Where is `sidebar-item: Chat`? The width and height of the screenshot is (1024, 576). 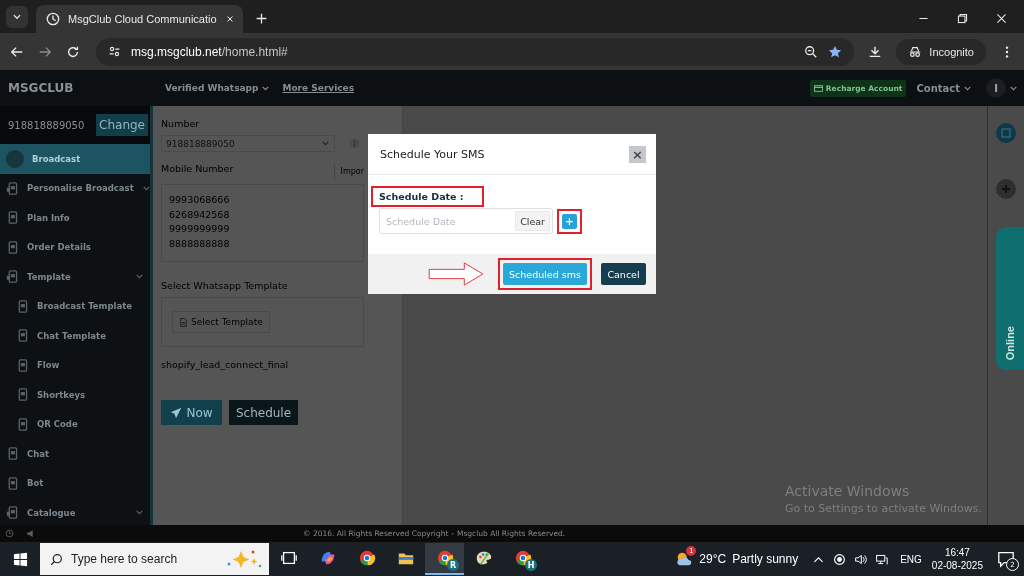
sidebar-item: Chat is located at coordinates (75, 454).